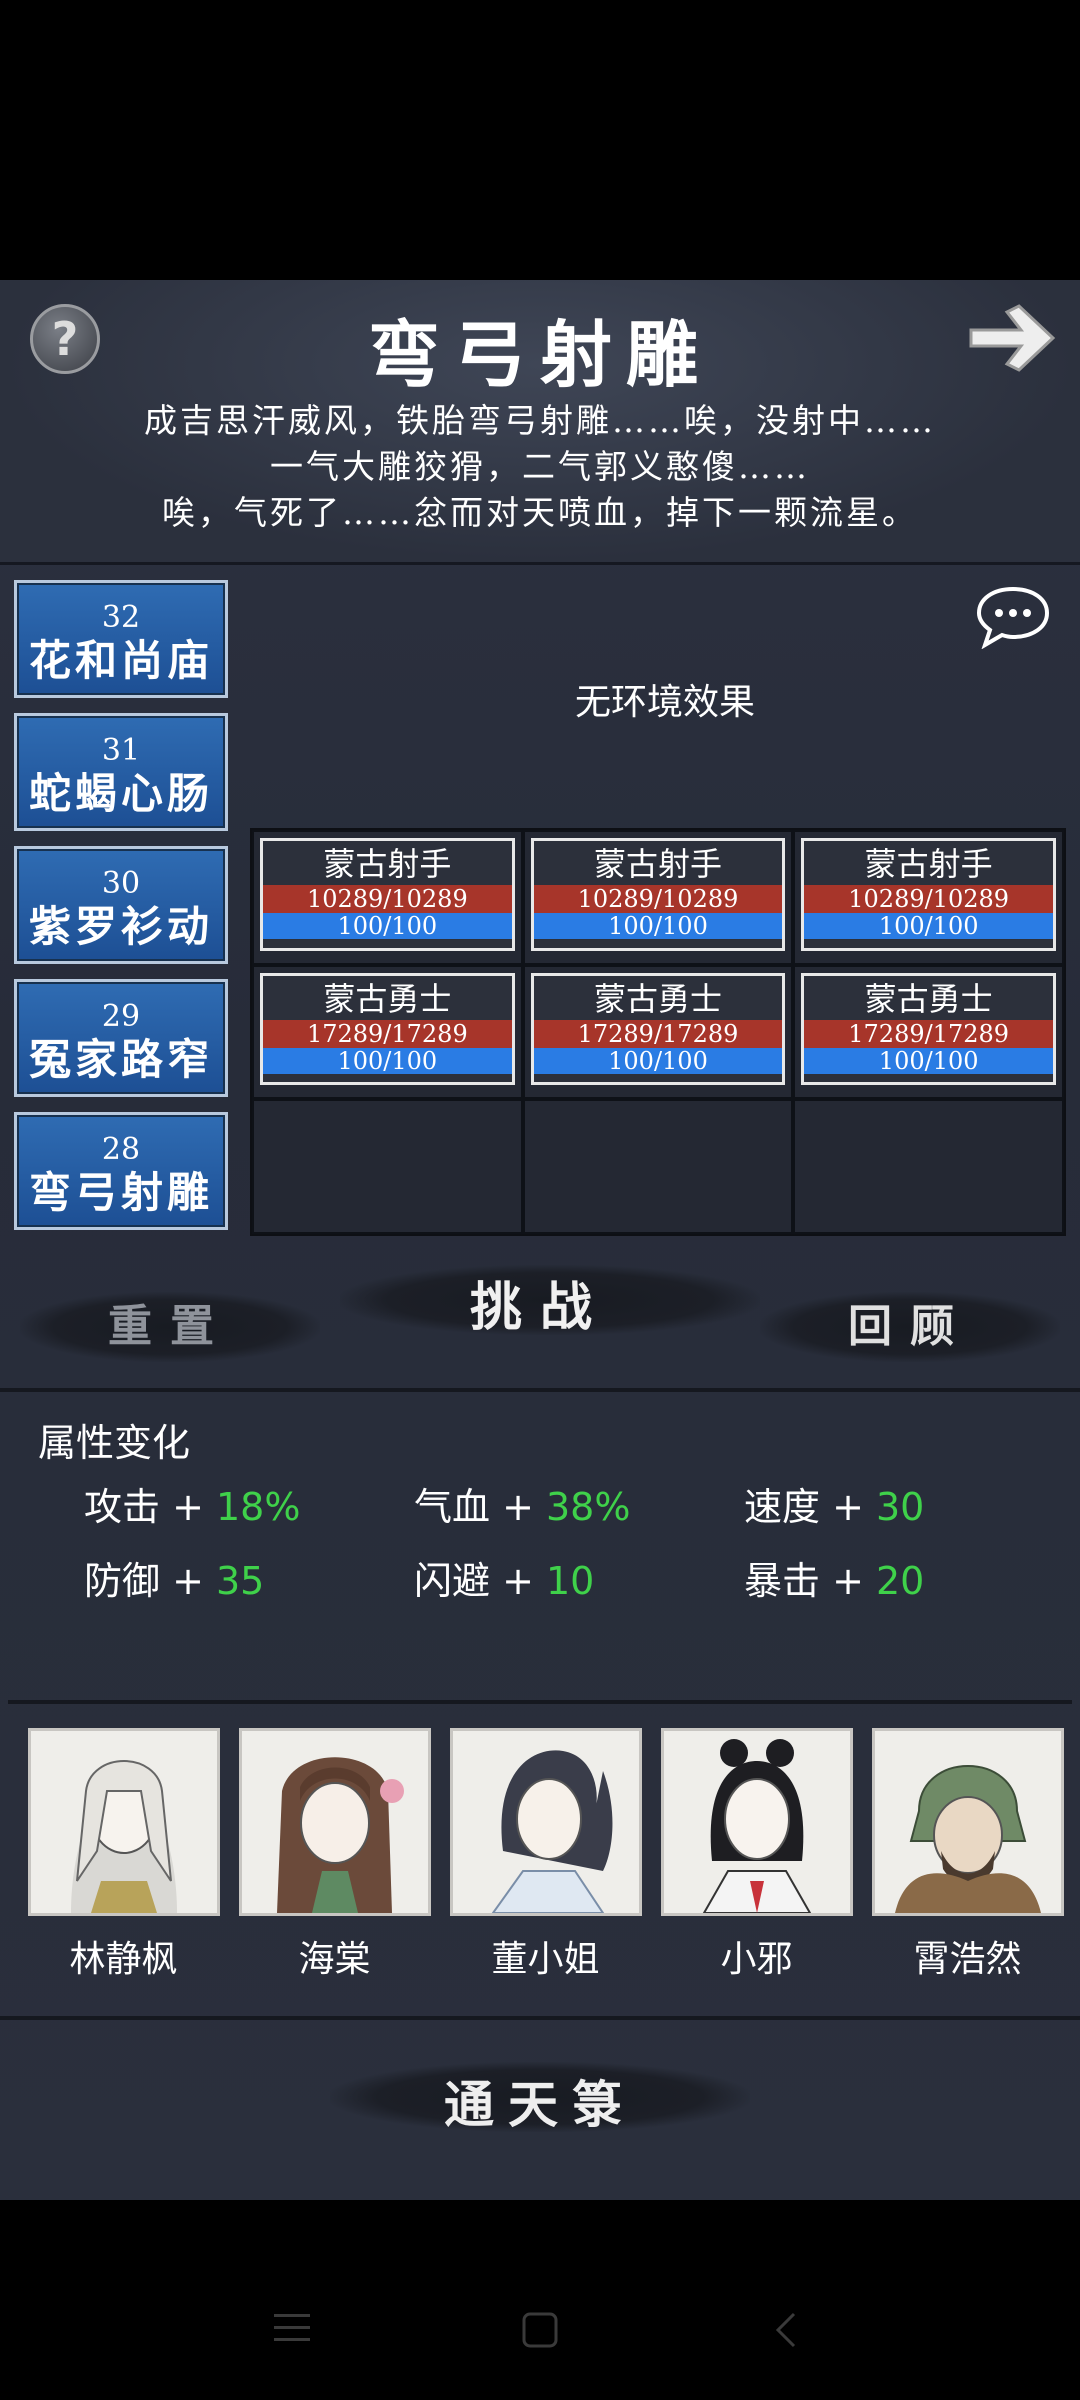 The height and width of the screenshot is (2400, 1080). Describe the element at coordinates (588, 1507) in the screenshot. I see `attribute-value: 38%` at that location.